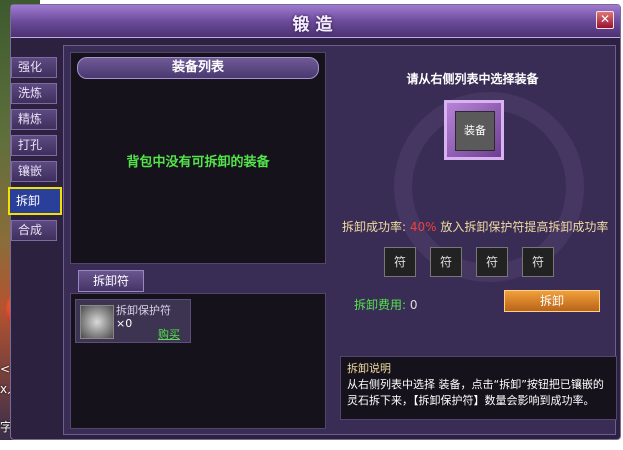  What do you see at coordinates (423, 227) in the screenshot?
I see `success-rate-value: 40%` at bounding box center [423, 227].